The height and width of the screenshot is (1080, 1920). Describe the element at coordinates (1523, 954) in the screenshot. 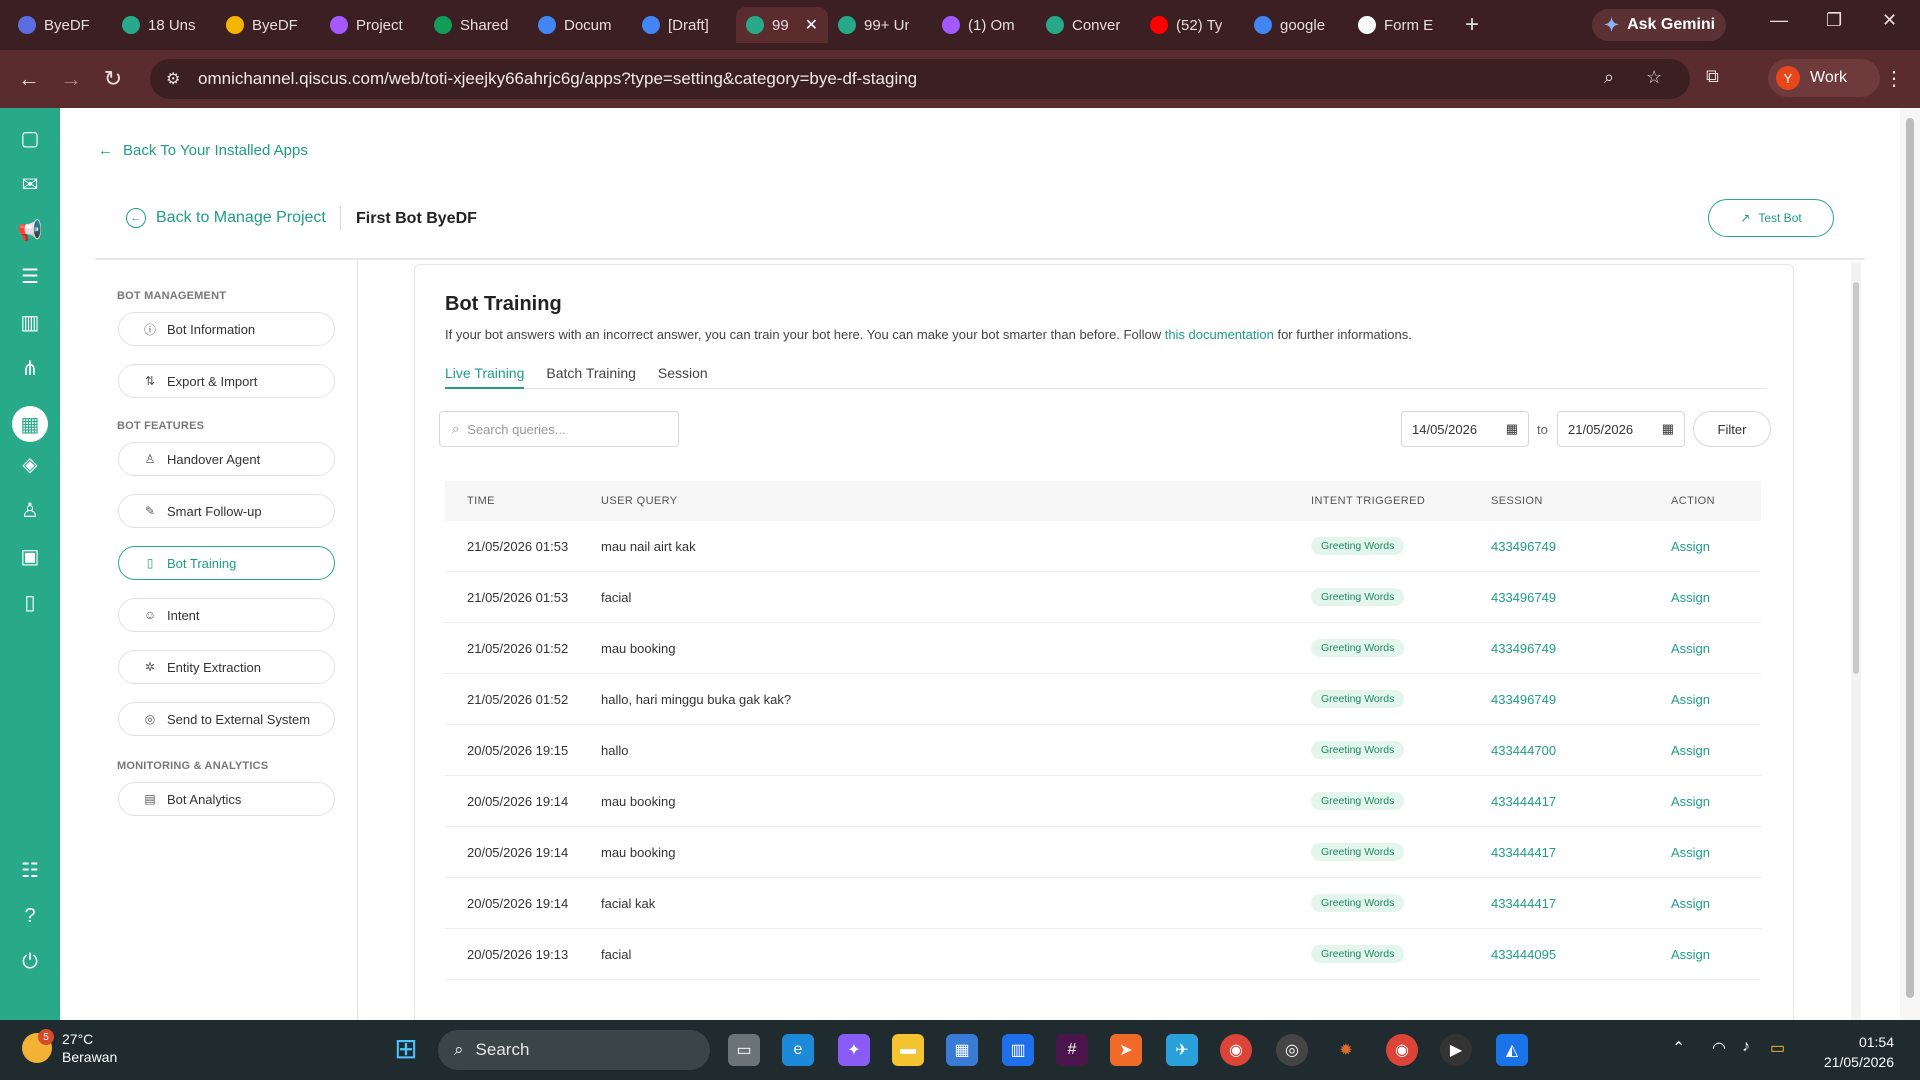

I see `row-session-link: 433444095` at that location.